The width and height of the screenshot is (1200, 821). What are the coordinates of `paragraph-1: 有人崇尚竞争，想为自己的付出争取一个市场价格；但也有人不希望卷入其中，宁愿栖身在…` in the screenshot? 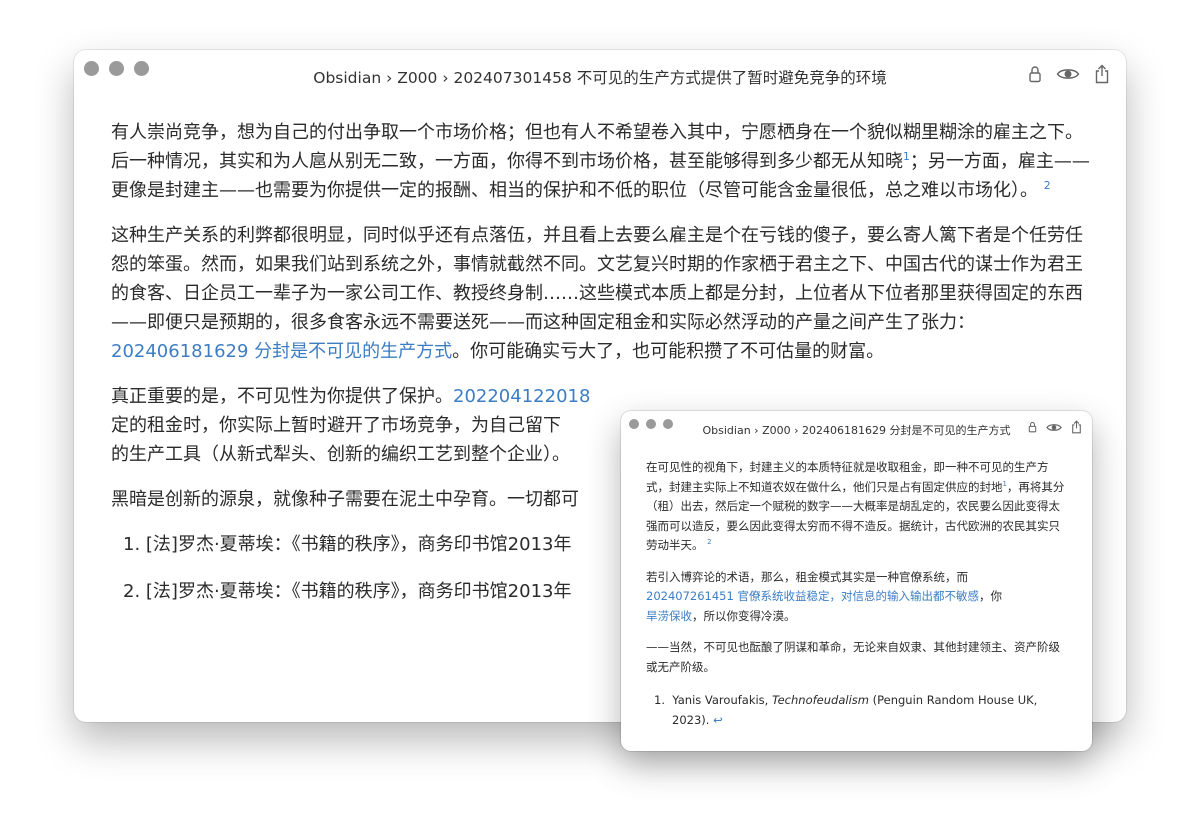 It's located at (600, 161).